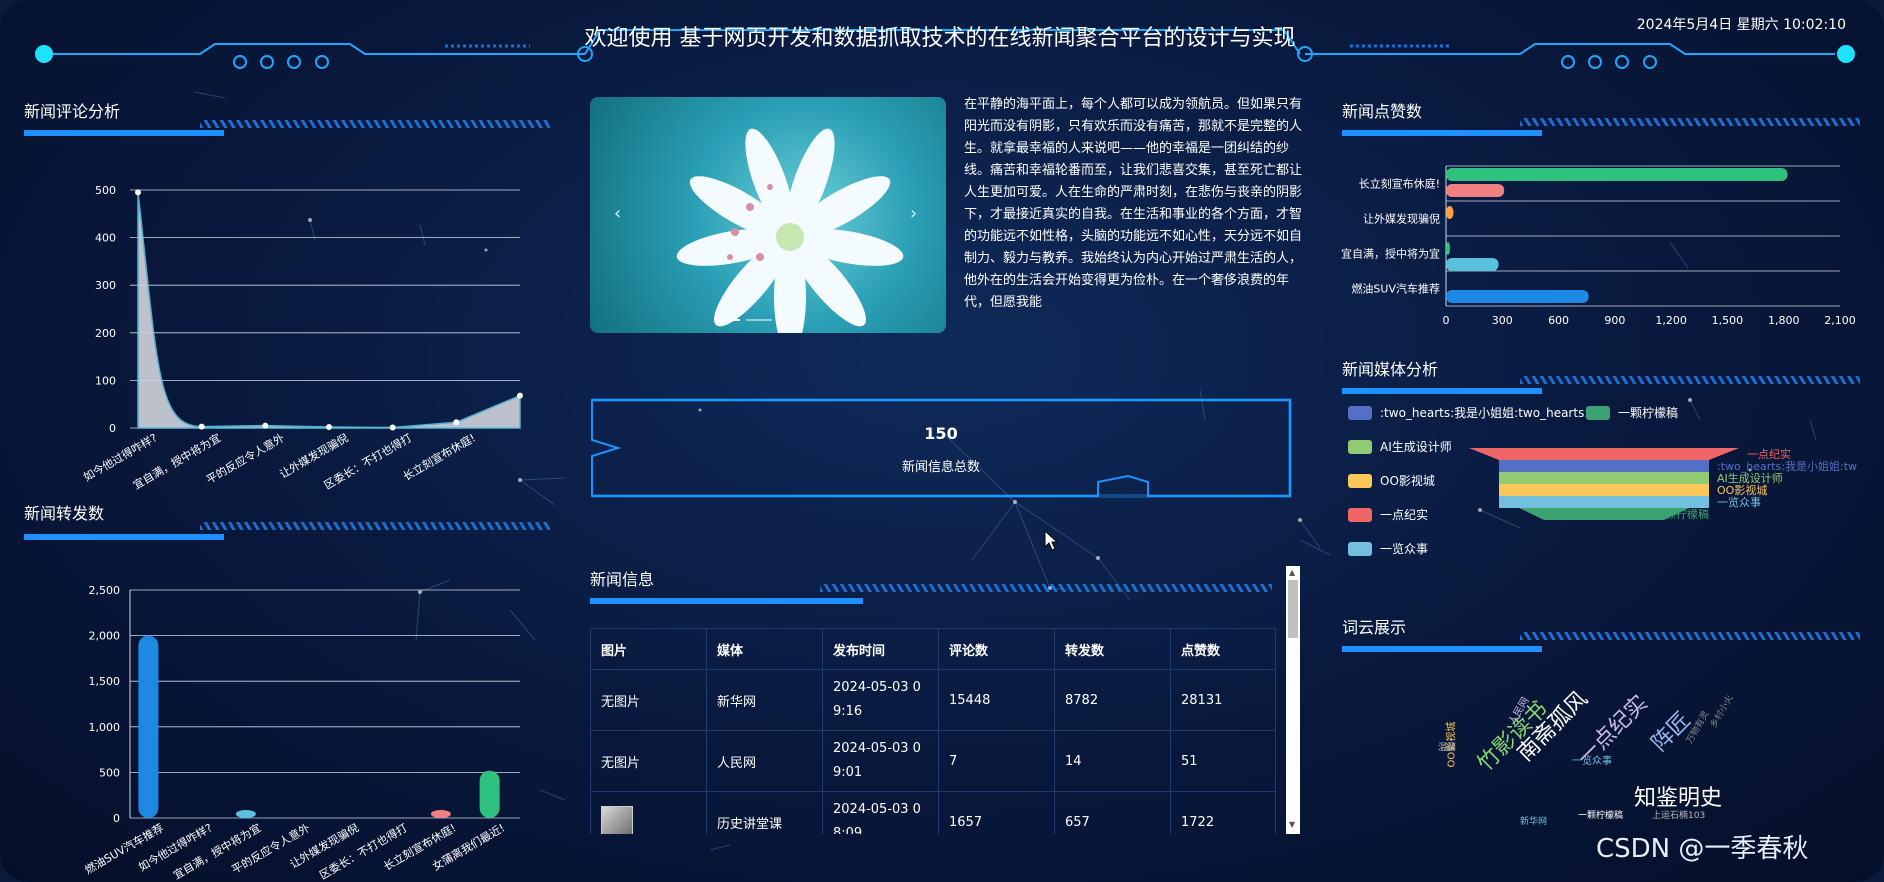 The height and width of the screenshot is (882, 1884). I want to click on y-tick-label: 1,500, so click(105, 681).